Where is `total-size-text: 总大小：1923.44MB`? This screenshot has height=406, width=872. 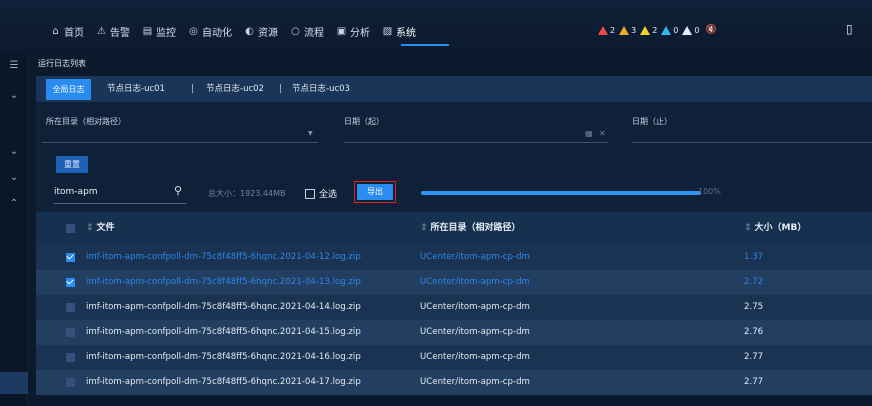 total-size-text: 总大小：1923.44MB is located at coordinates (247, 193).